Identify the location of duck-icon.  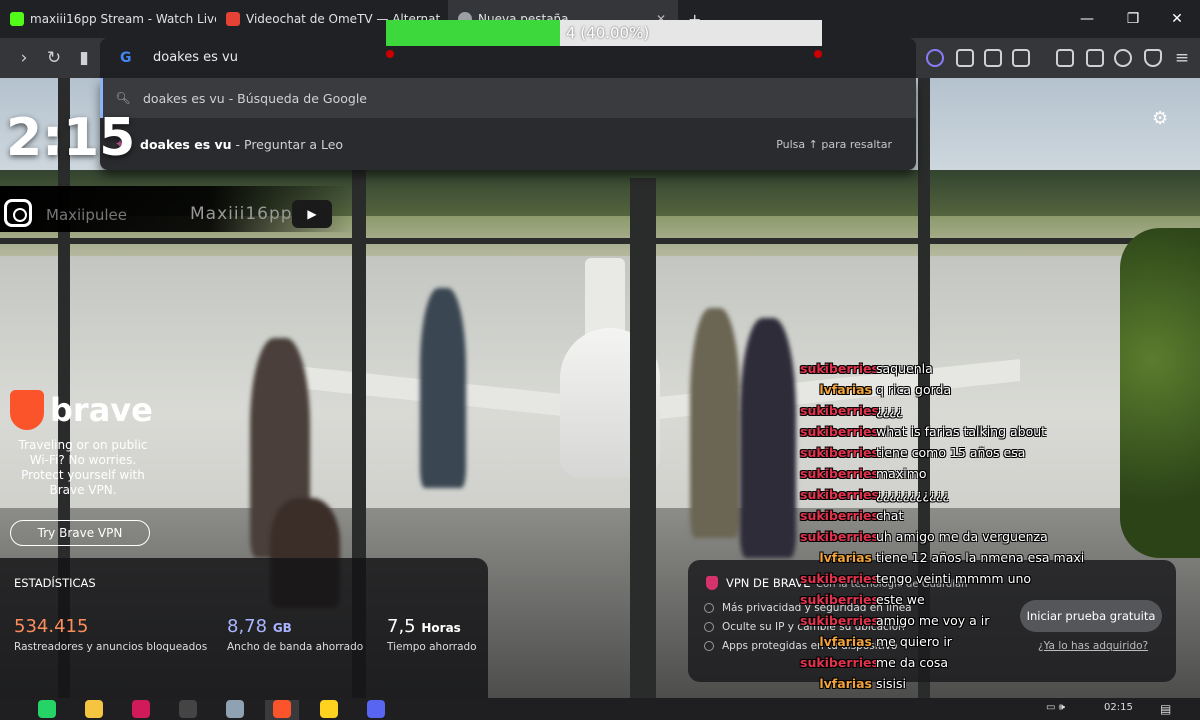
(329, 710).